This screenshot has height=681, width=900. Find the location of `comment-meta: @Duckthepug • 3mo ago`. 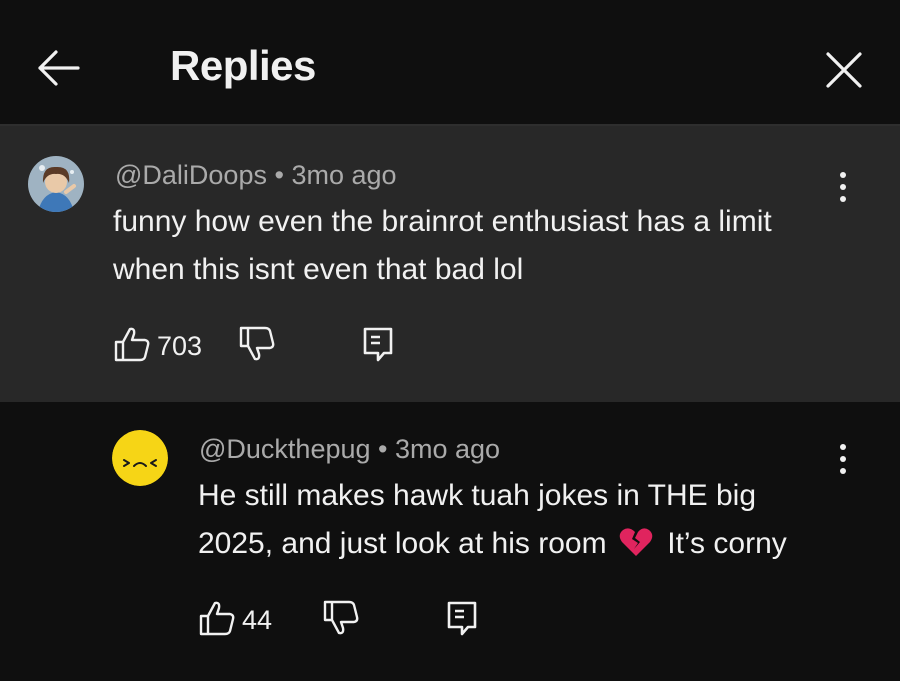

comment-meta: @Duckthepug • 3mo ago is located at coordinates (349, 449).